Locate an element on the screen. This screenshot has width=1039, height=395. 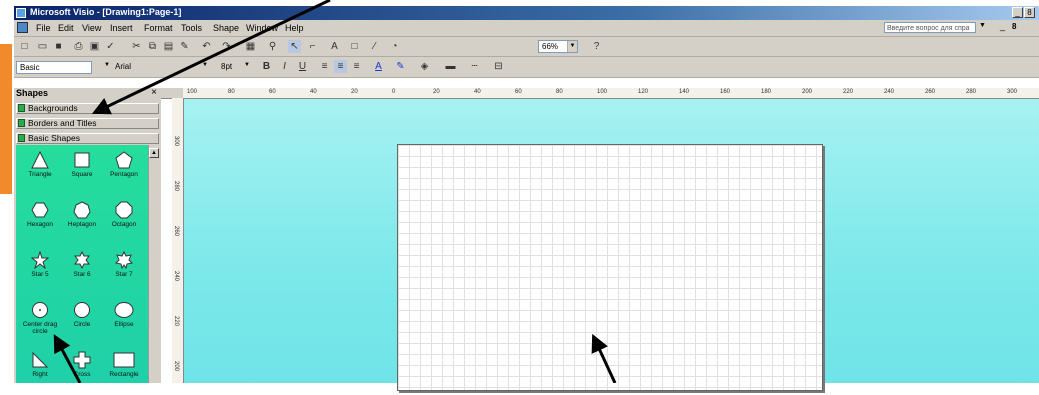
arrow-to-drawing-page is located at coordinates (604, 358).